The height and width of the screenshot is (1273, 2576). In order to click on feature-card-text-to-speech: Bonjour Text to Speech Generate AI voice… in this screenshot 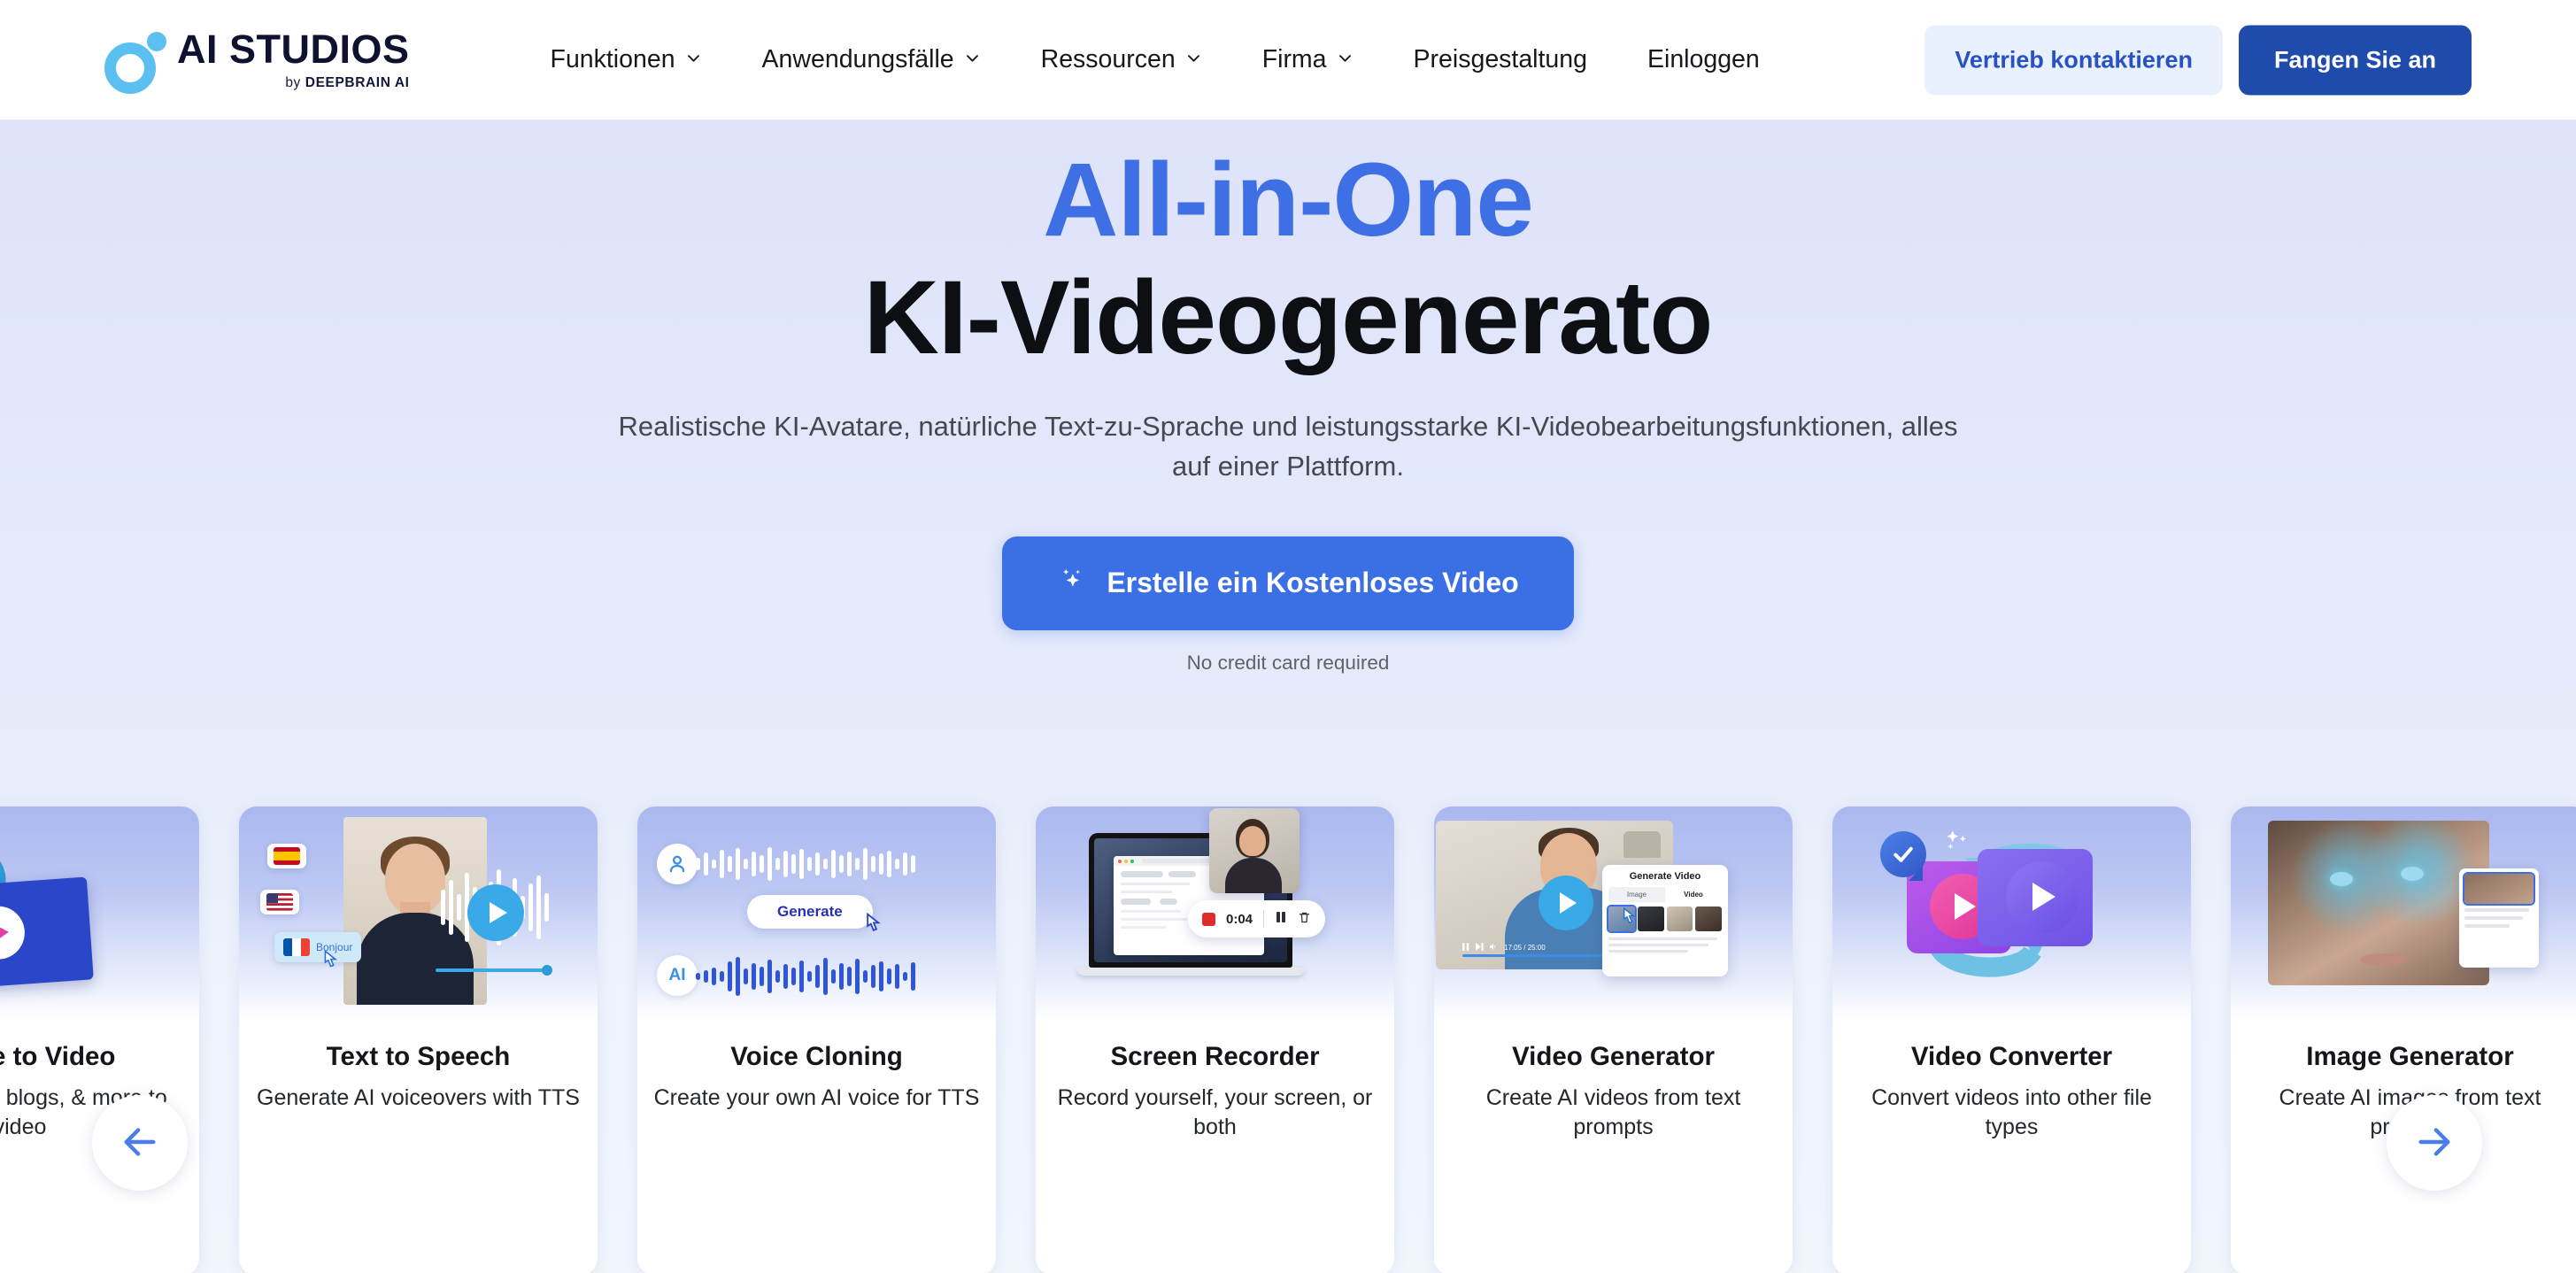, I will do `click(418, 1039)`.